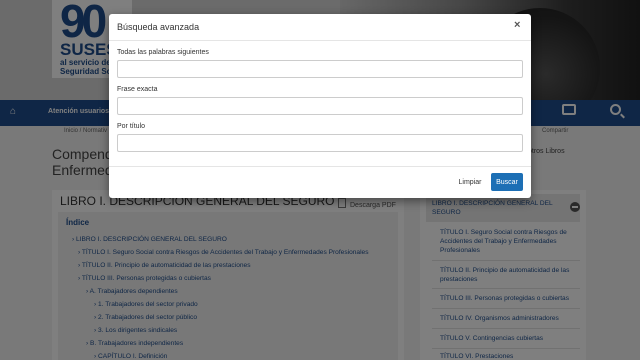 This screenshot has width=640, height=360. Describe the element at coordinates (137, 89) in the screenshot. I see `exact-phrase-label: Frase exacta` at that location.